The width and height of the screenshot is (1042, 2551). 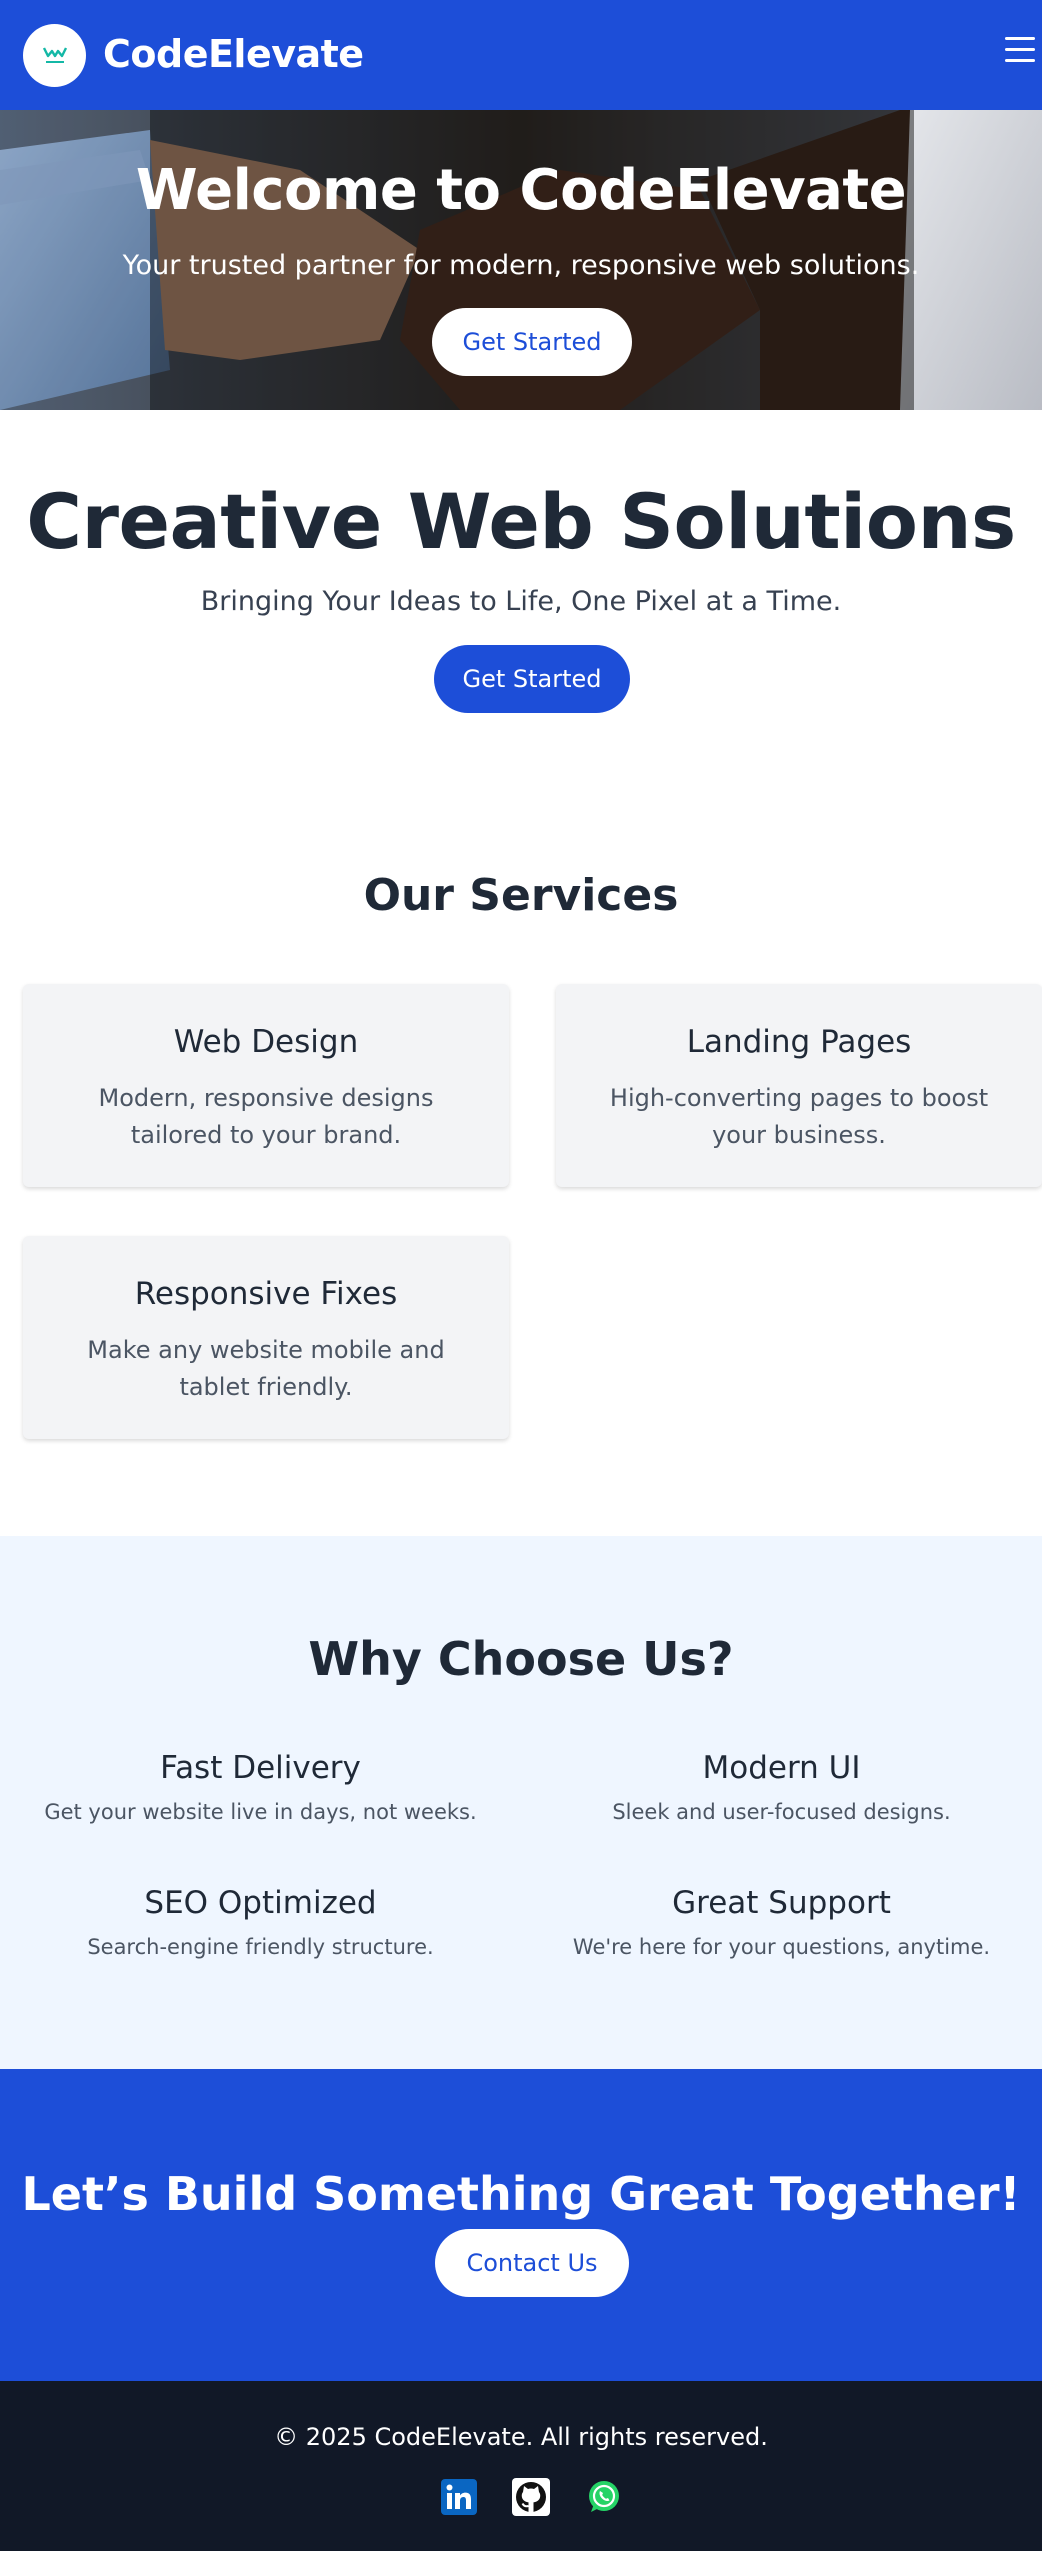 What do you see at coordinates (54, 55) in the screenshot?
I see `logo-icon` at bounding box center [54, 55].